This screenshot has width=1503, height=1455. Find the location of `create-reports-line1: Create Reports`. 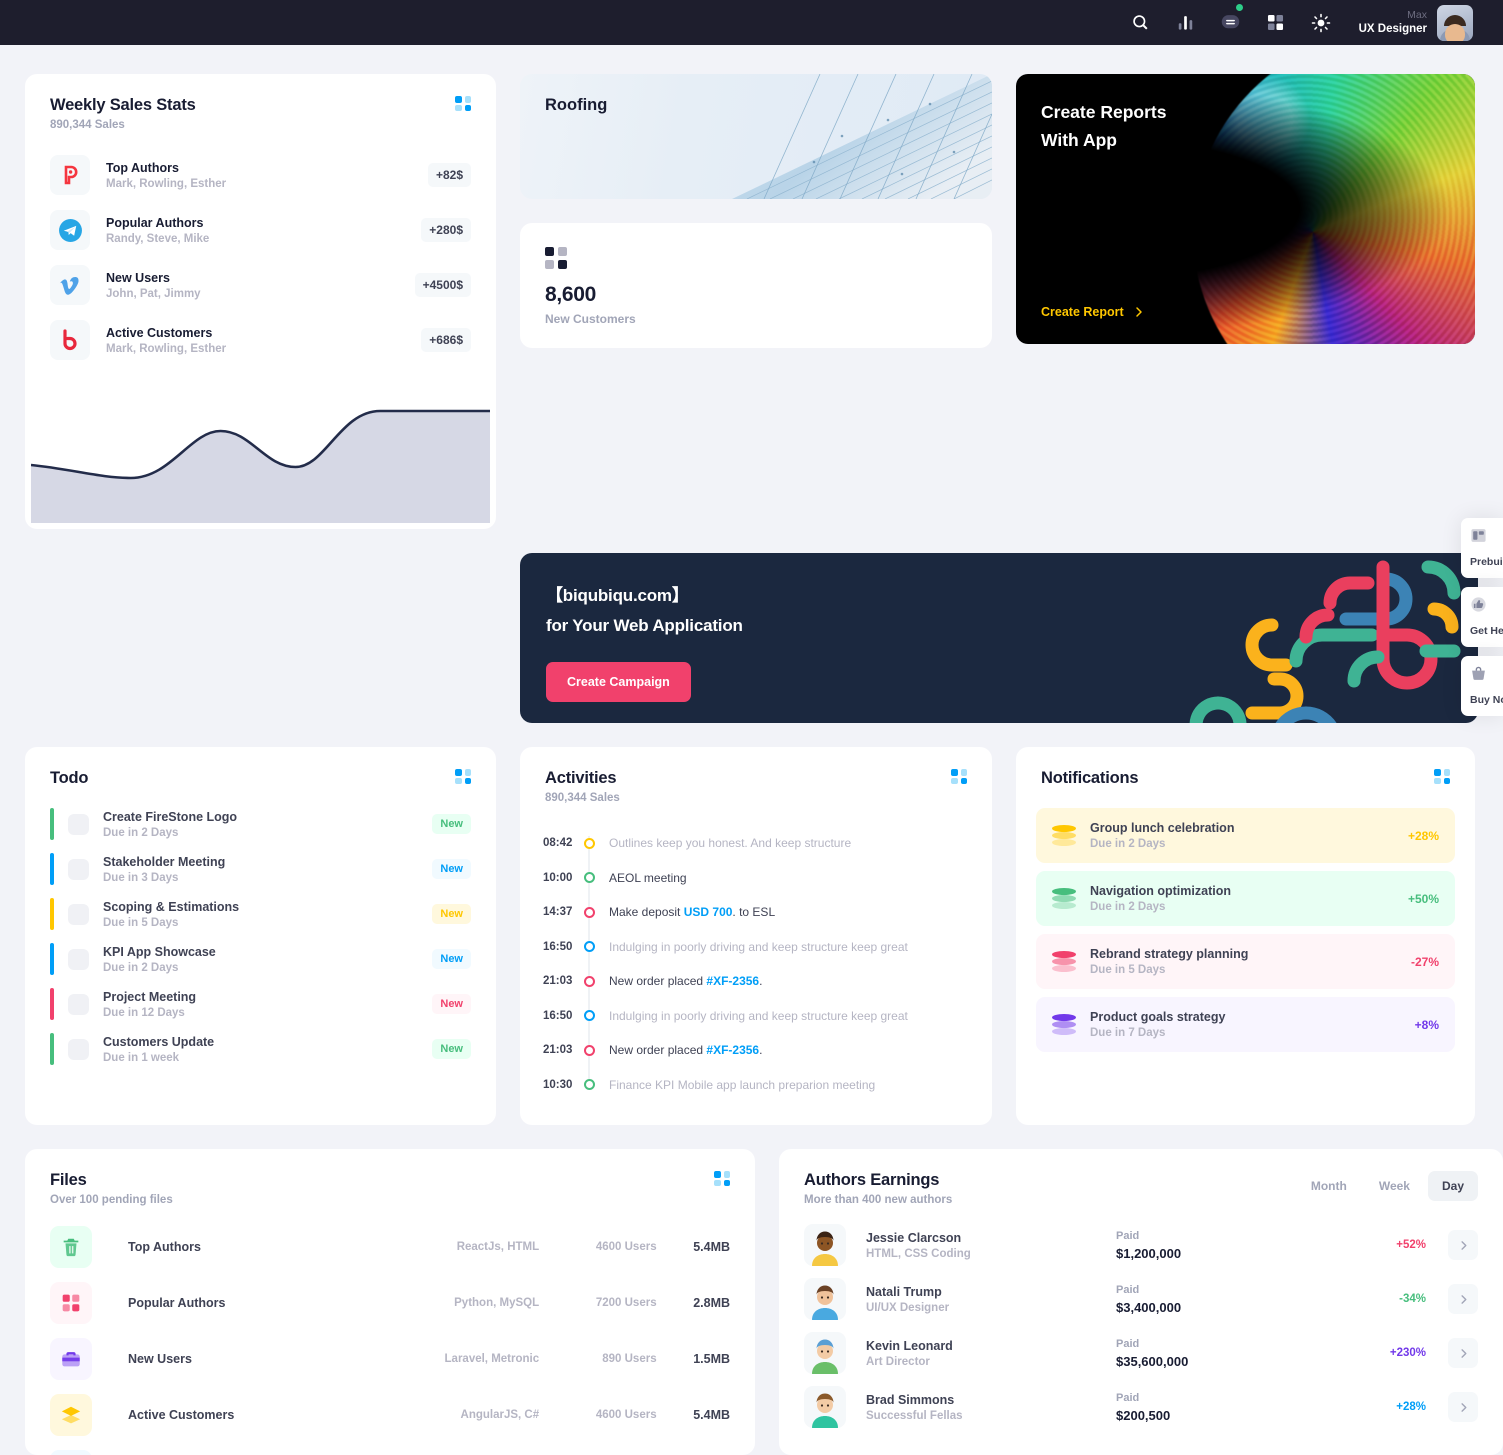

create-reports-line1: Create Reports is located at coordinates (1104, 112).